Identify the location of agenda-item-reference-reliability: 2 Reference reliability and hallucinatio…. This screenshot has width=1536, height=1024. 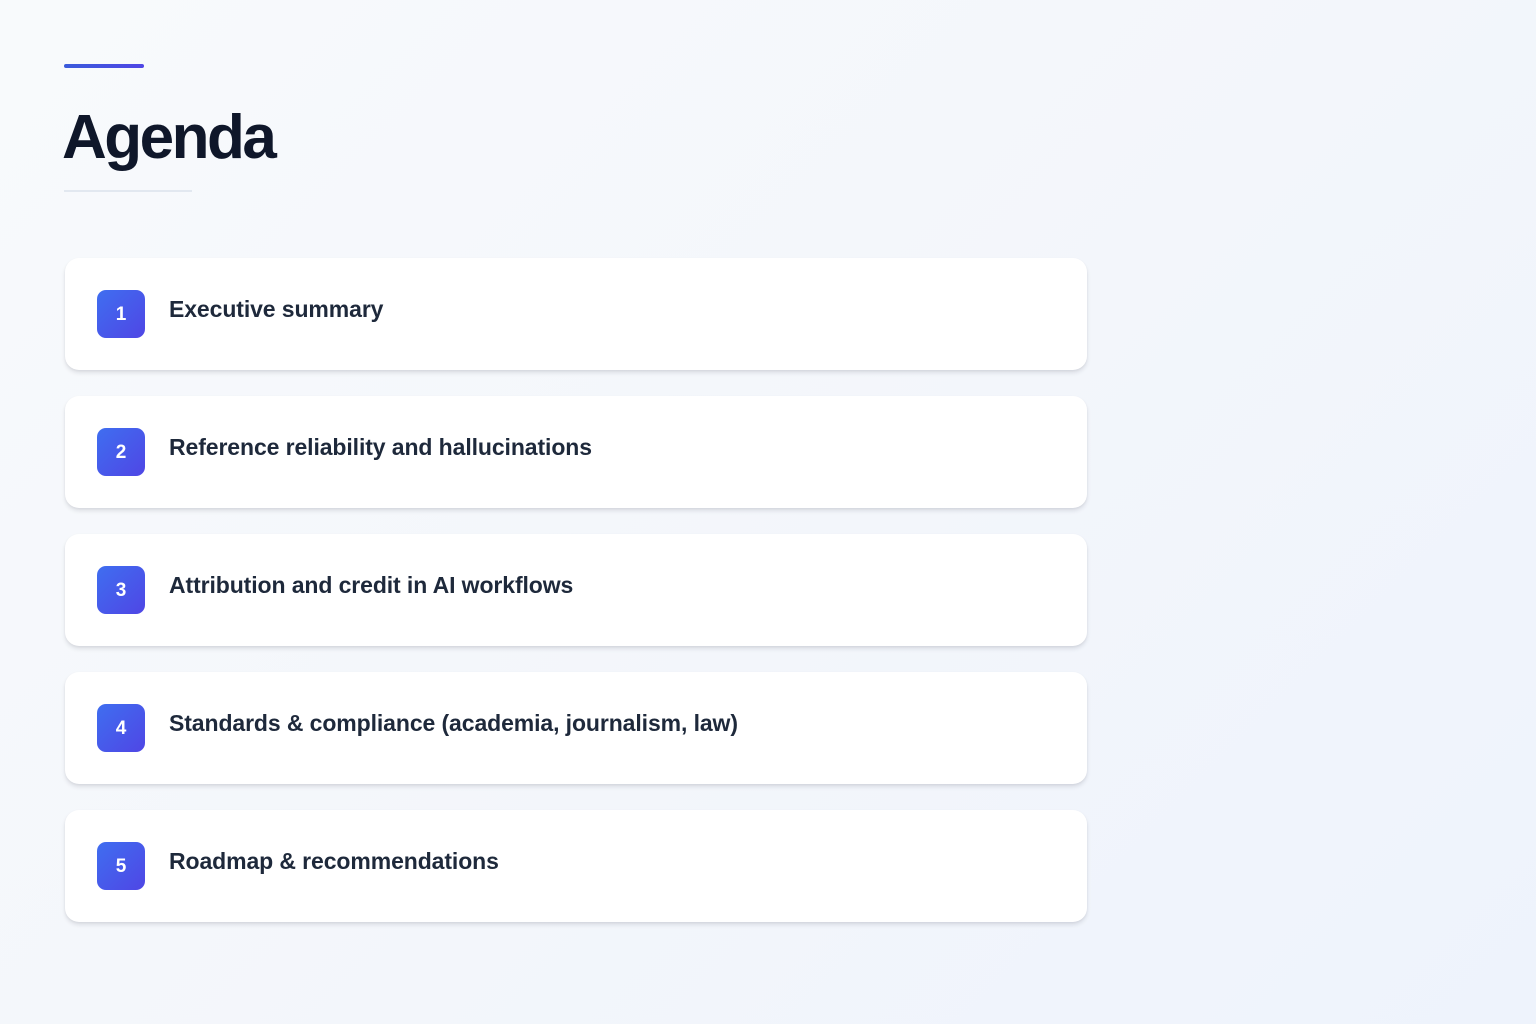
(576, 452).